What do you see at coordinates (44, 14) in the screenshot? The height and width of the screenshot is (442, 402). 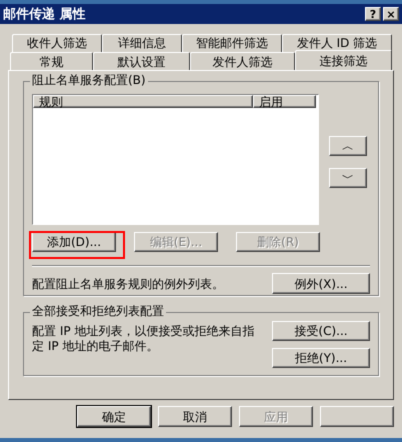 I see `window-title: 邮件传递 属性` at bounding box center [44, 14].